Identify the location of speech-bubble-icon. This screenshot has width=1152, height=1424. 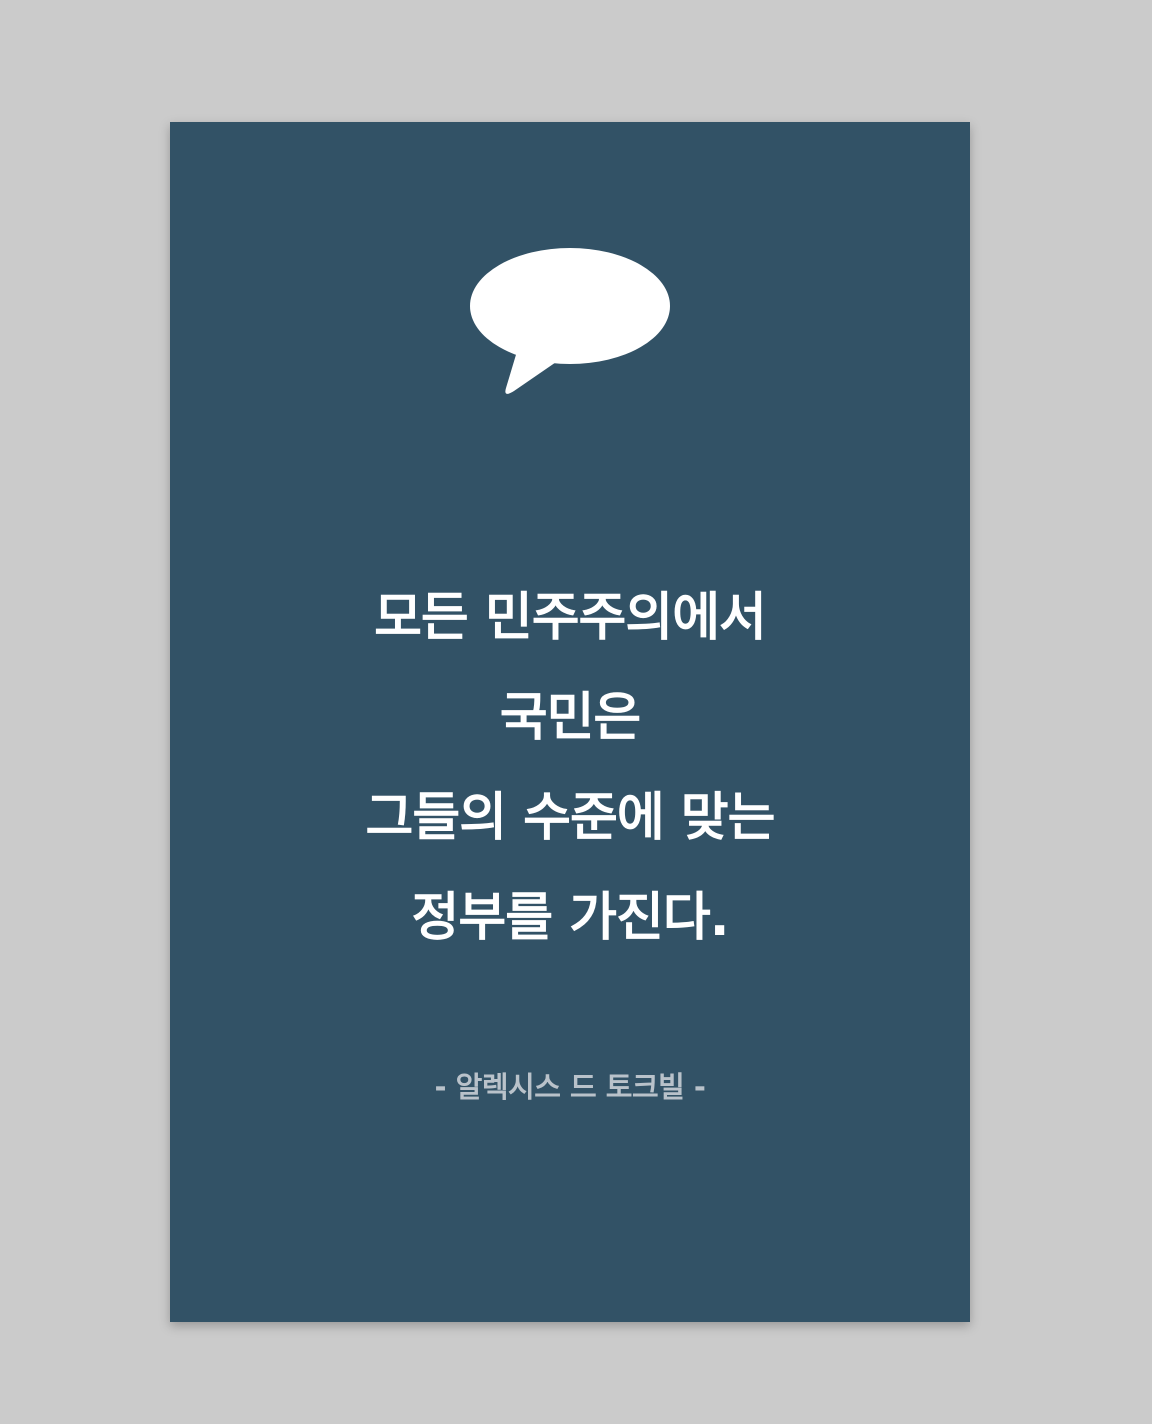
(570, 321).